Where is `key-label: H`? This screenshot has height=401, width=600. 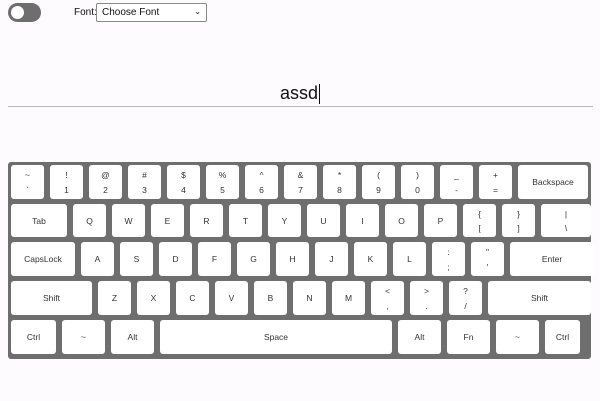 key-label: H is located at coordinates (292, 259).